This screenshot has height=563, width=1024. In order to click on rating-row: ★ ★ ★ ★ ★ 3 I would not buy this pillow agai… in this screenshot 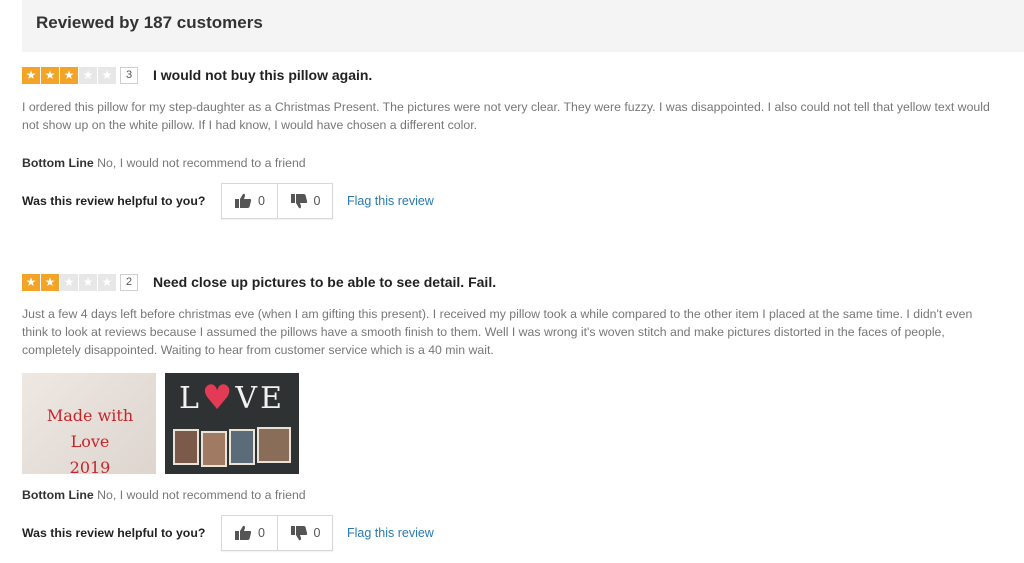, I will do `click(517, 75)`.